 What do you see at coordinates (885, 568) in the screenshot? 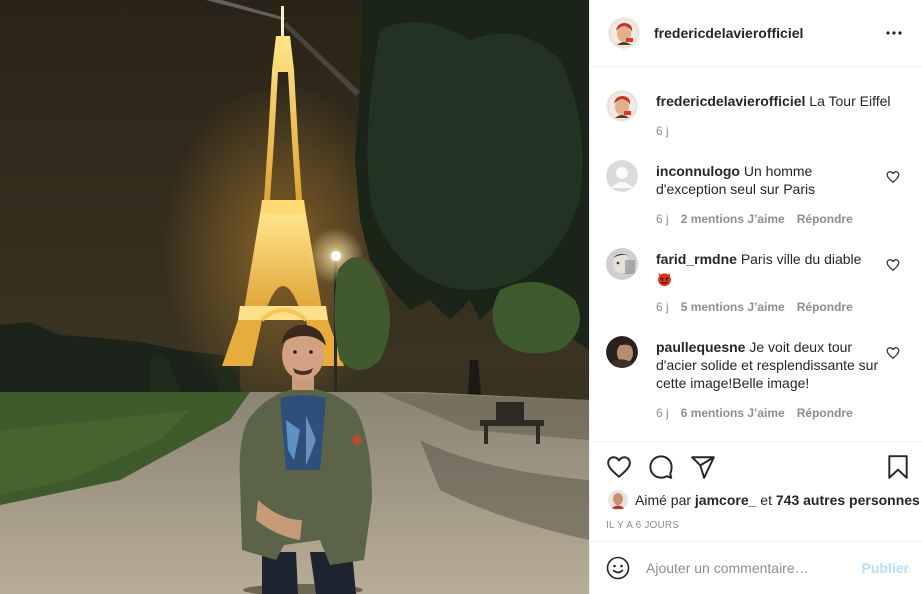
I see `publish-button: Publier` at bounding box center [885, 568].